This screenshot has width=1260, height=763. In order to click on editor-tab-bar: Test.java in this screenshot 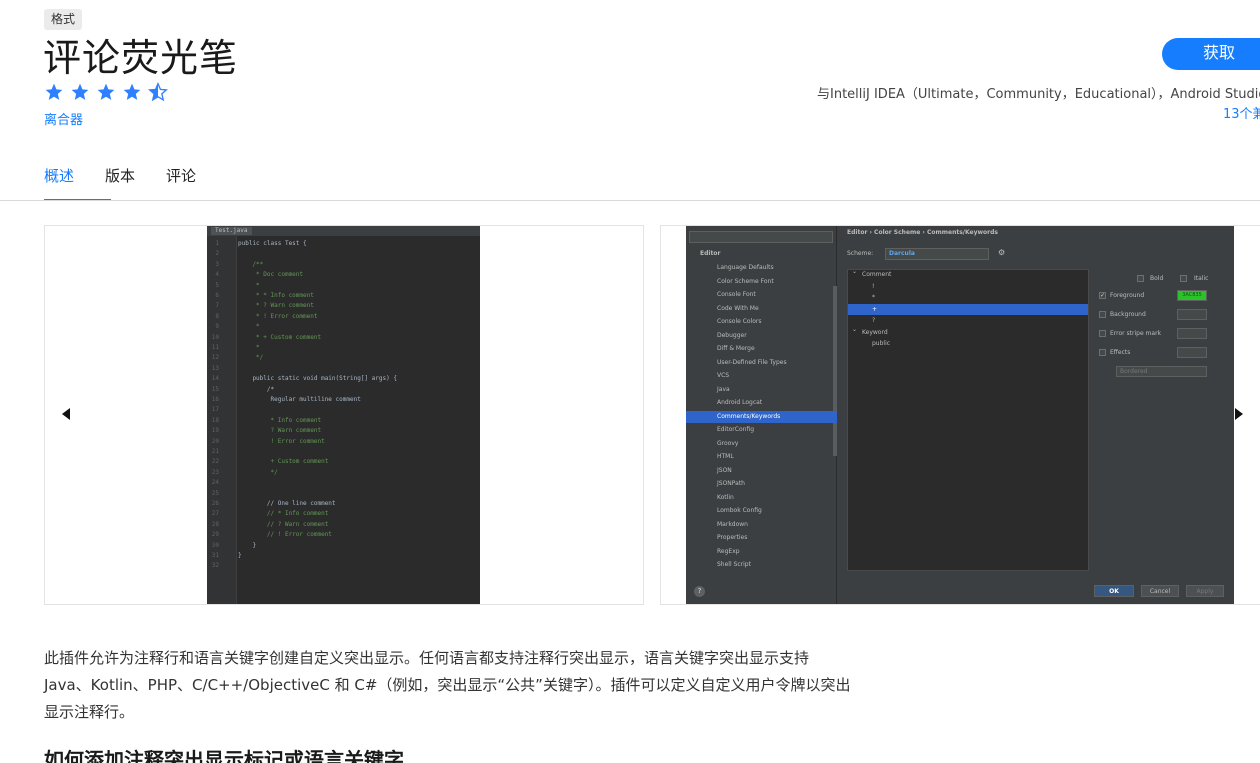, I will do `click(343, 231)`.